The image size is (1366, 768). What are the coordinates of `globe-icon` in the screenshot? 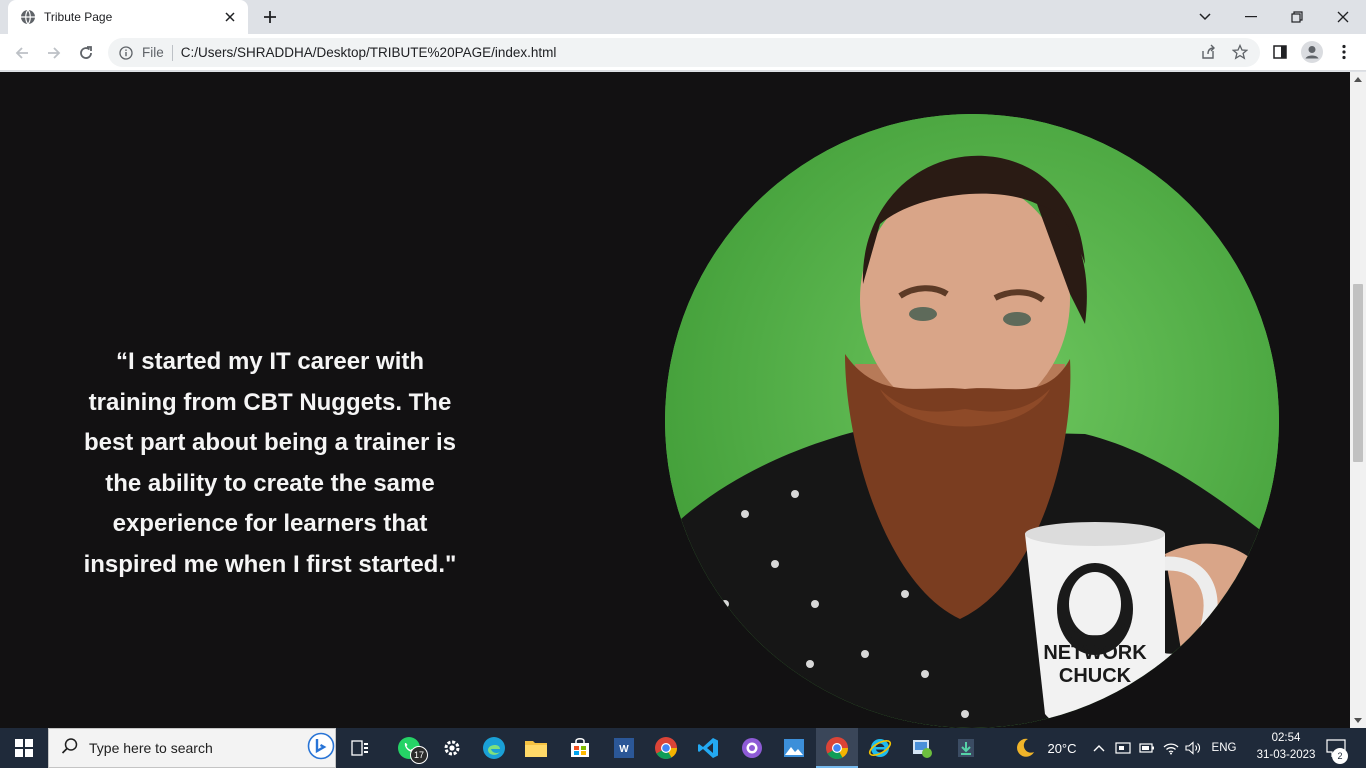 It's located at (28, 17).